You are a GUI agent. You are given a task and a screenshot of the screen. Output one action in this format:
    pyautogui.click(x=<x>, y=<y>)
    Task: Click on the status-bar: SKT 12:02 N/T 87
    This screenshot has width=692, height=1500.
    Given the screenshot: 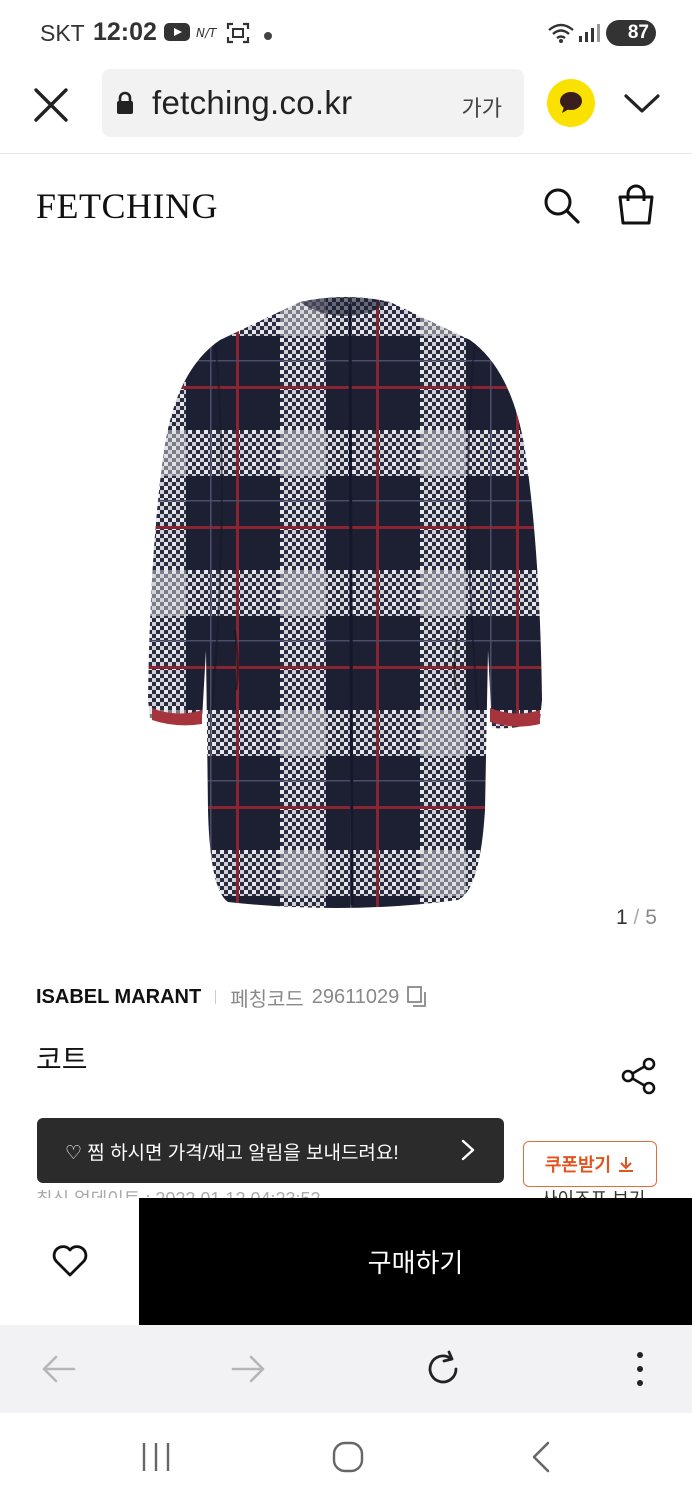 What is the action you would take?
    pyautogui.click(x=346, y=32)
    